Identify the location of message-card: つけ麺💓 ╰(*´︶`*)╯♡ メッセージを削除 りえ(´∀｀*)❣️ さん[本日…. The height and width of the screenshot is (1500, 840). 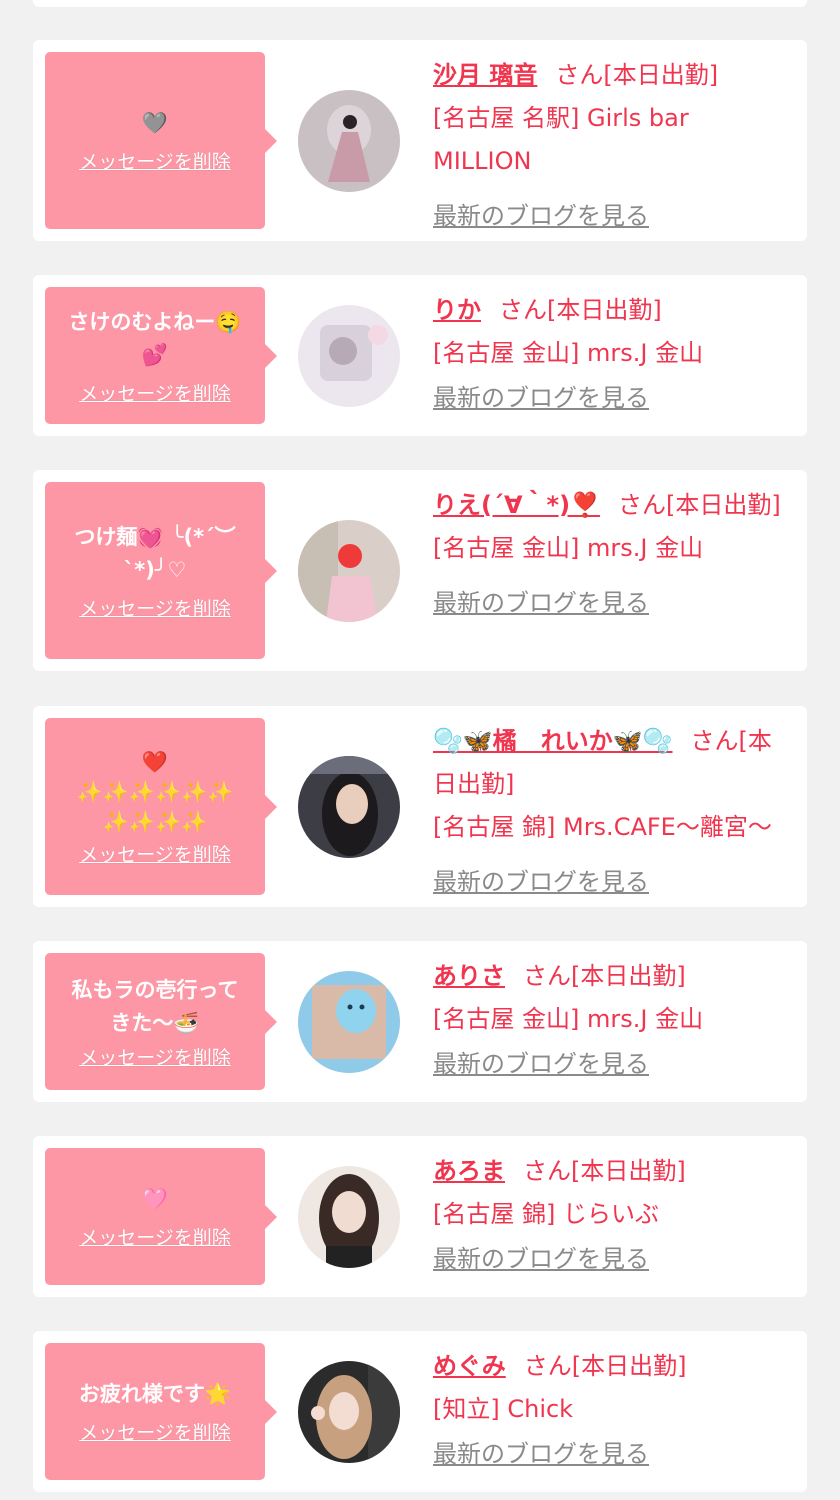
(420, 570).